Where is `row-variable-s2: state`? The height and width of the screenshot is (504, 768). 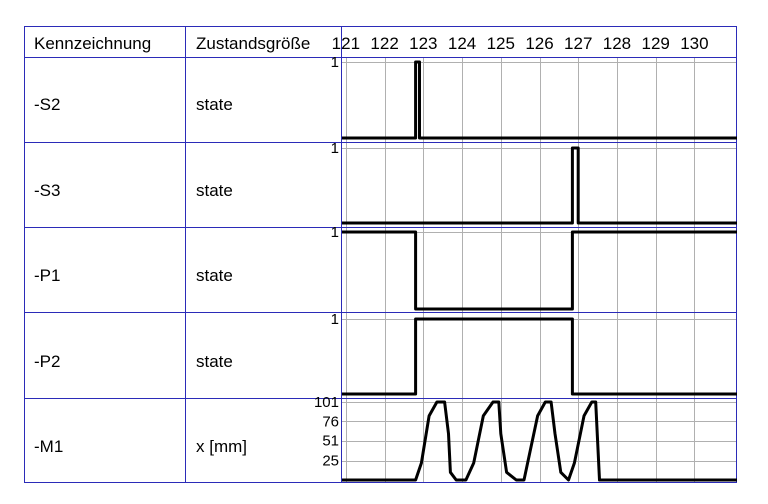 row-variable-s2: state is located at coordinates (214, 104).